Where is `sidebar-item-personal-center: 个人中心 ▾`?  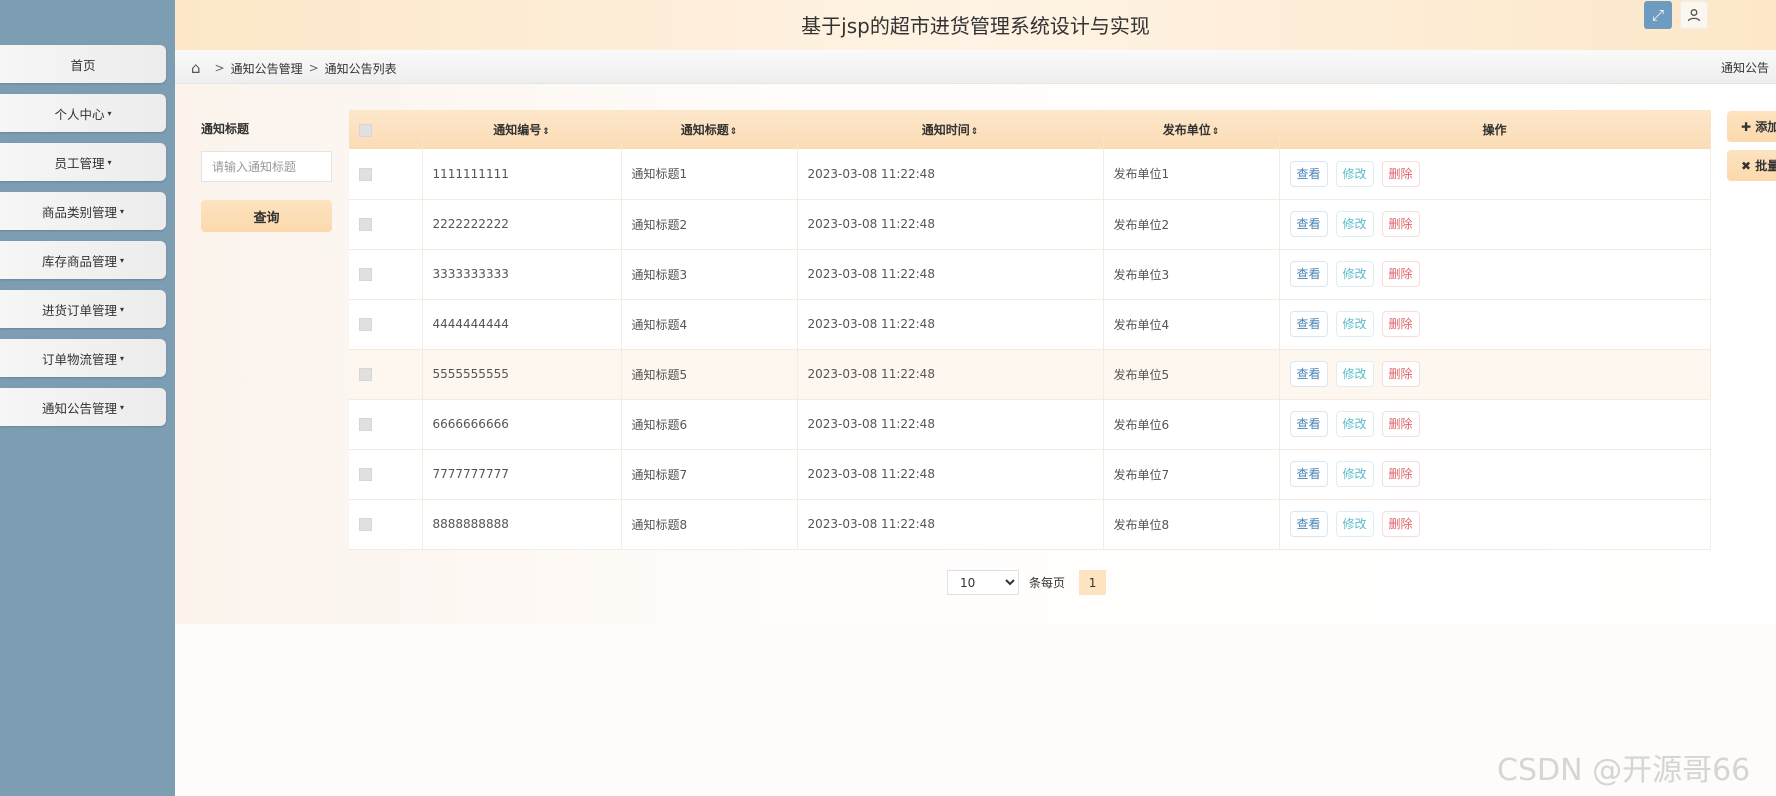 sidebar-item-personal-center: 个人中心 ▾ is located at coordinates (83, 113).